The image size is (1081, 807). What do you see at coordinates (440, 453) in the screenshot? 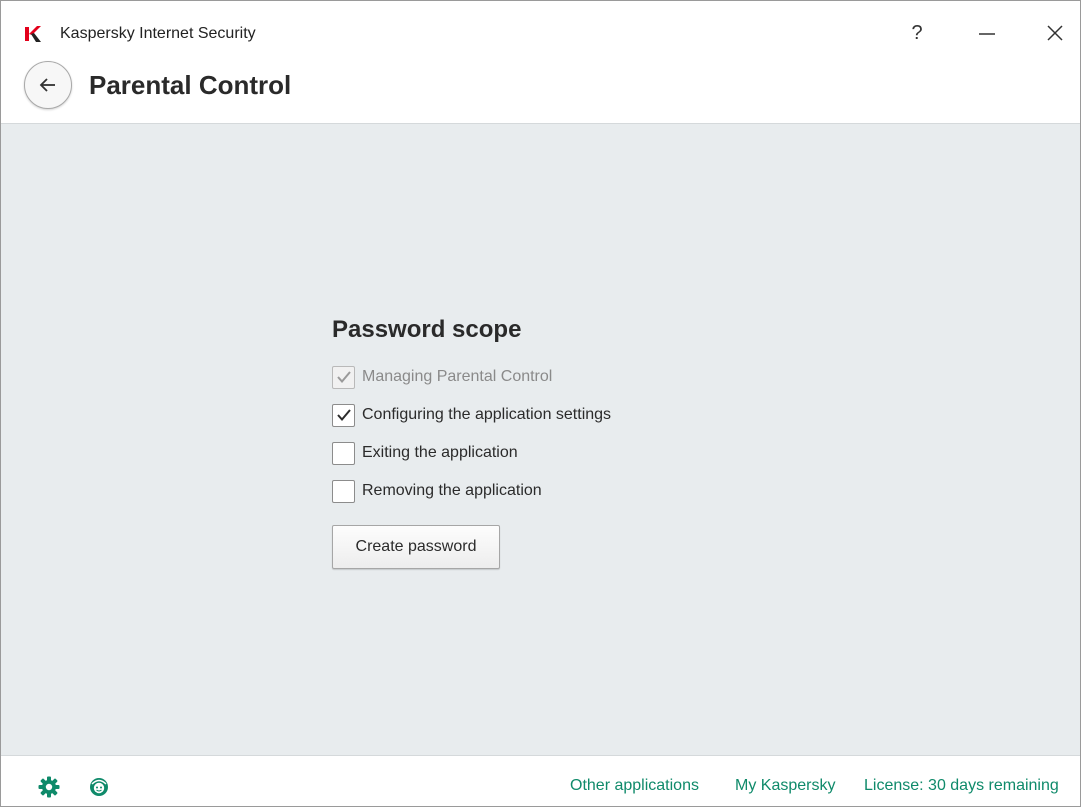
I see `option-label: Exiting the application` at bounding box center [440, 453].